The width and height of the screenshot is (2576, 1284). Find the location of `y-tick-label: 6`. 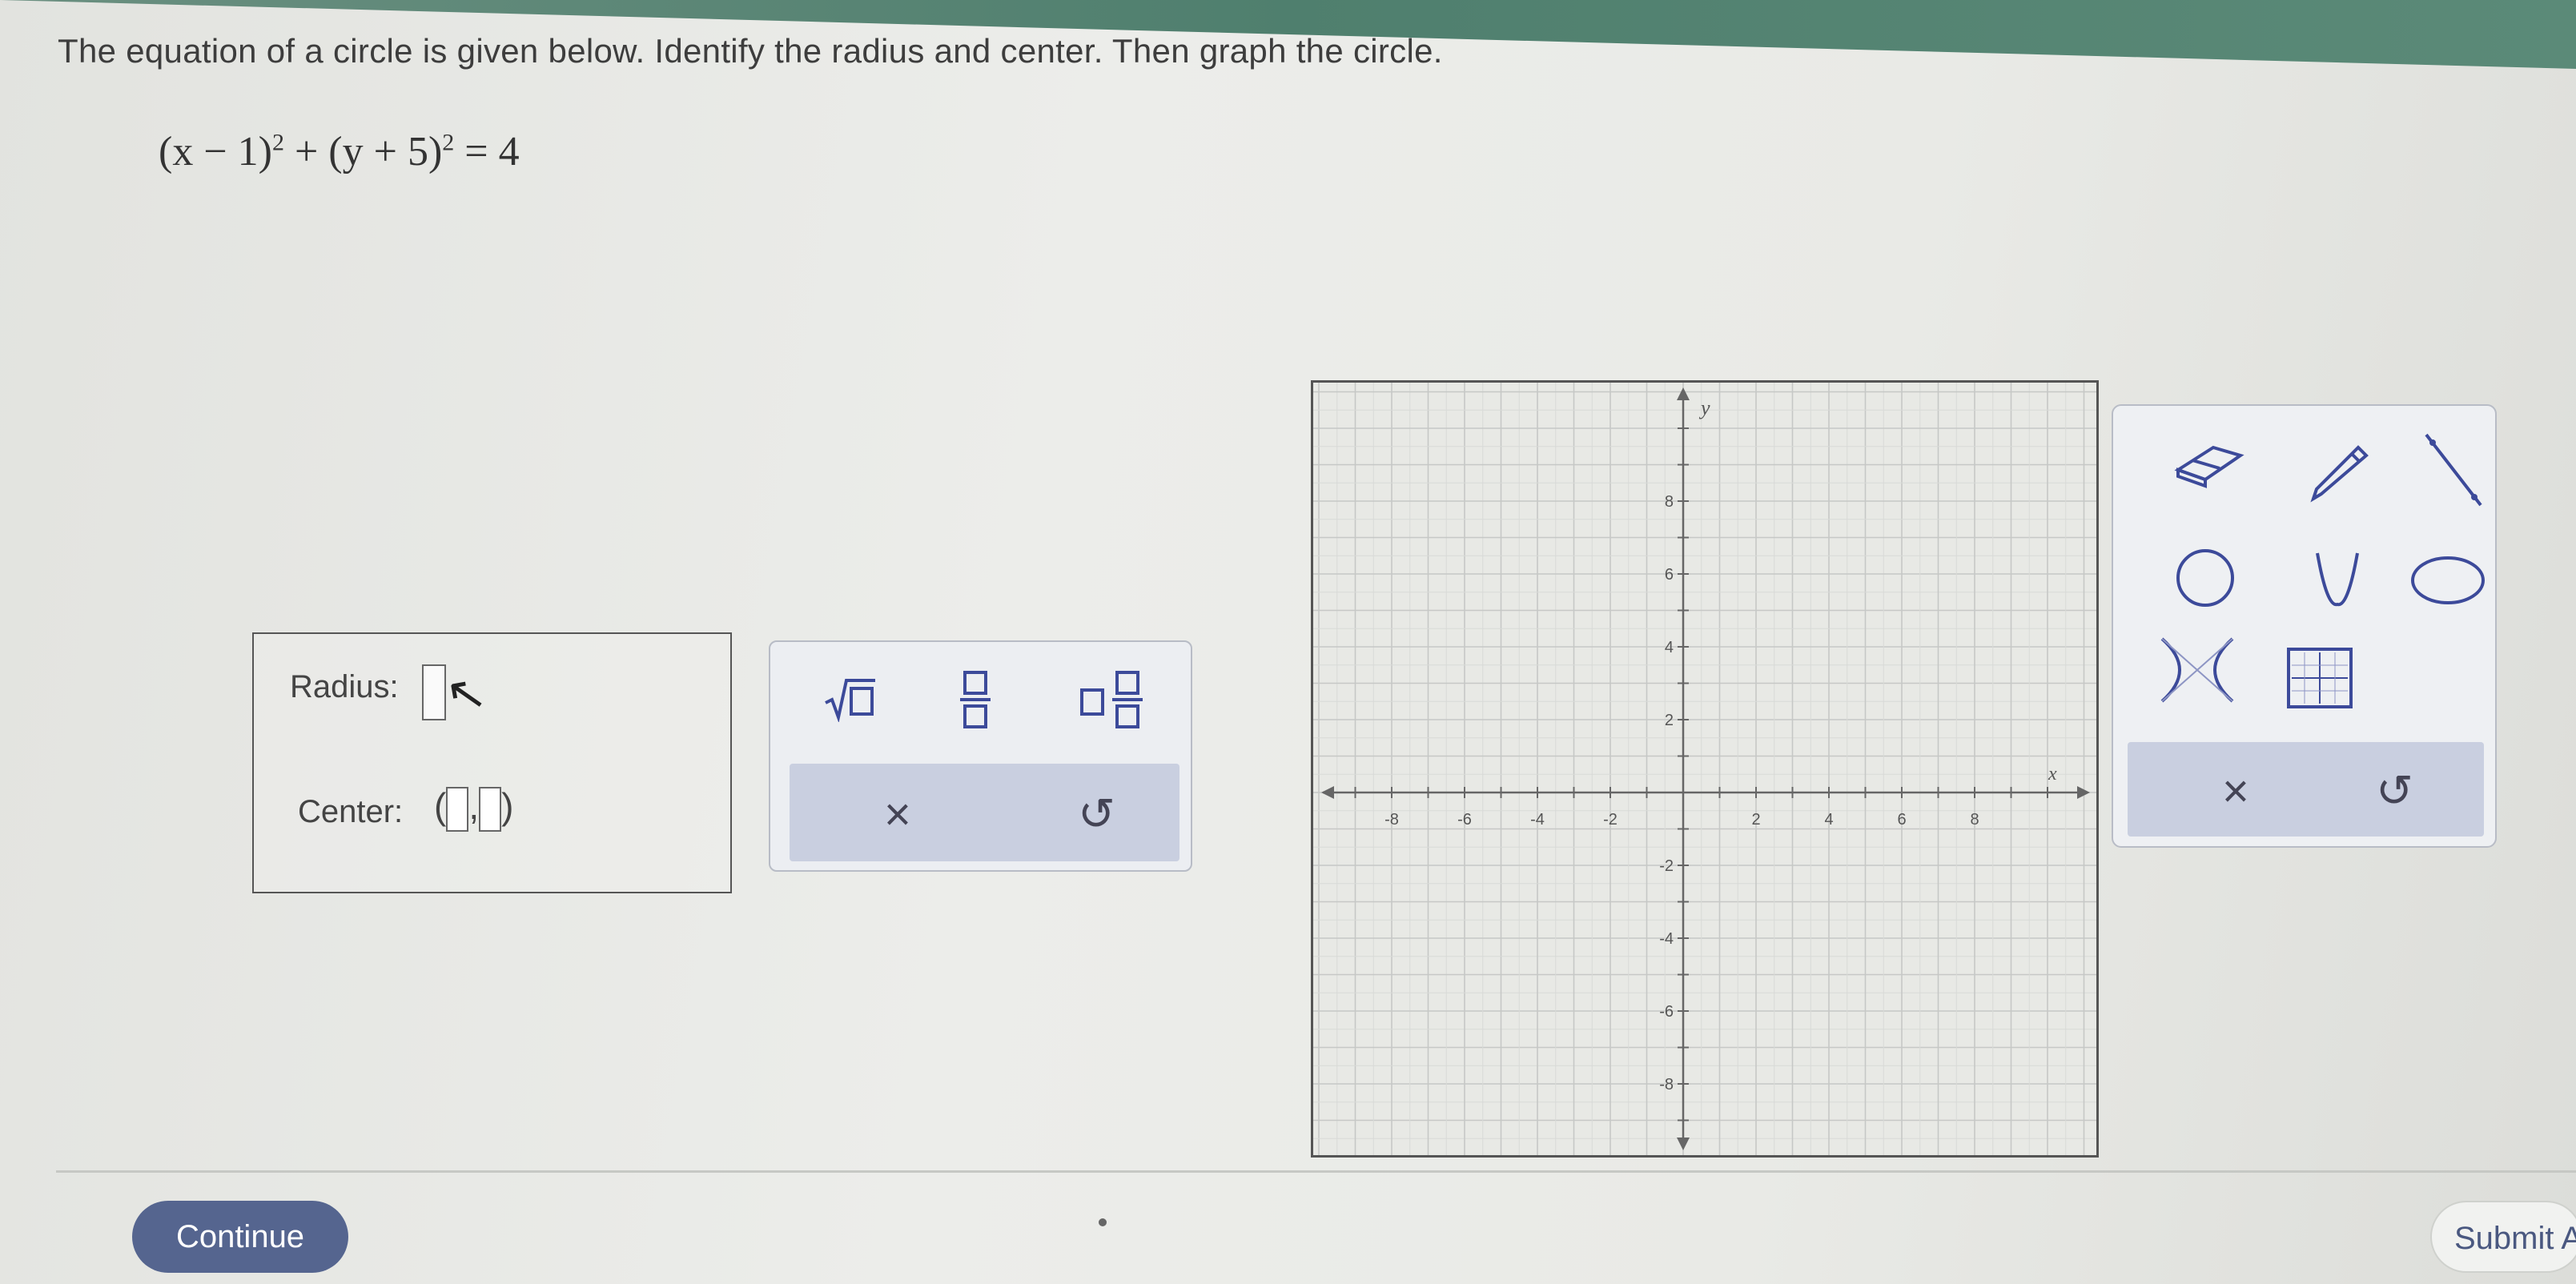

y-tick-label: 6 is located at coordinates (1669, 575).